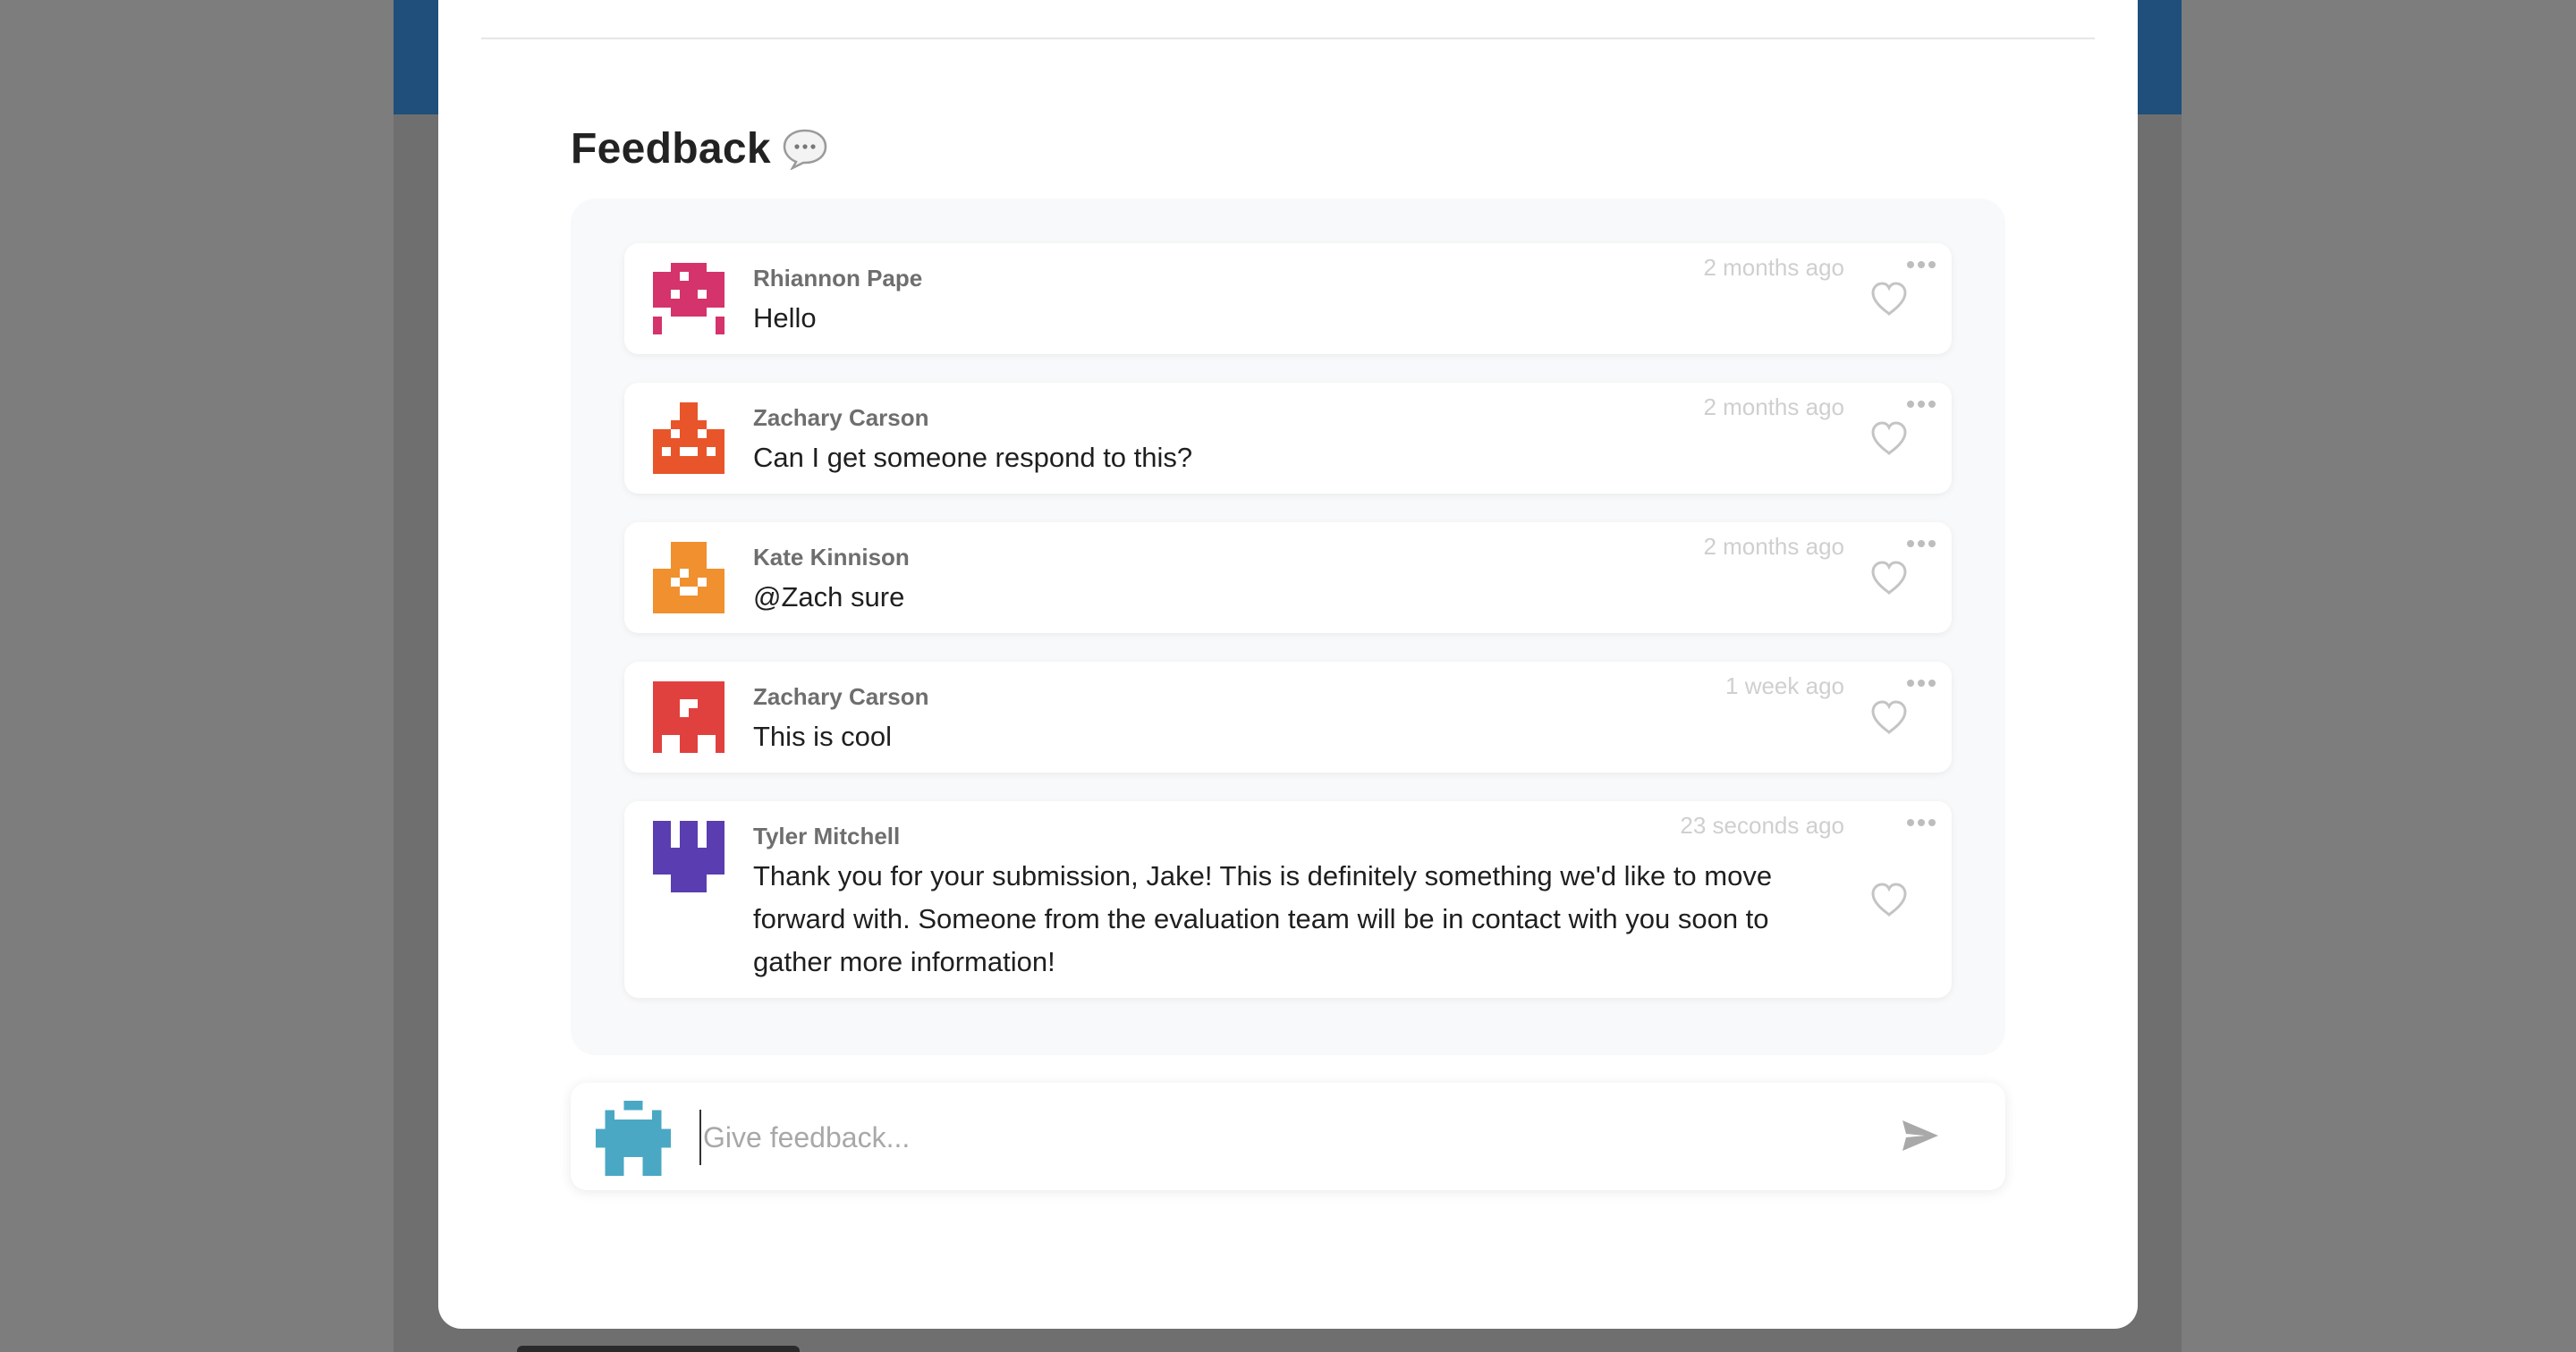 This screenshot has width=2576, height=1352. What do you see at coordinates (658, 1349) in the screenshot?
I see `background-bottom-bar` at bounding box center [658, 1349].